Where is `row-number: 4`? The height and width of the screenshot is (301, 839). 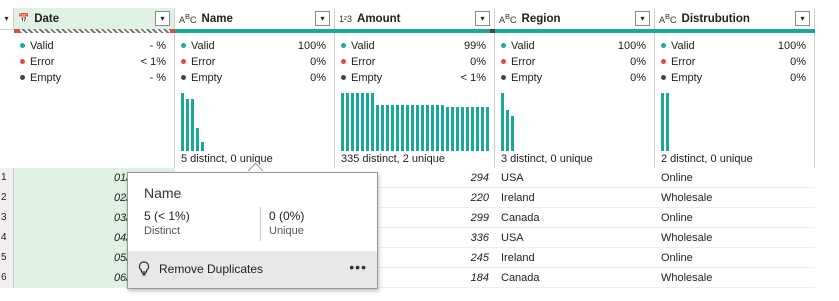 row-number: 4 is located at coordinates (7, 238).